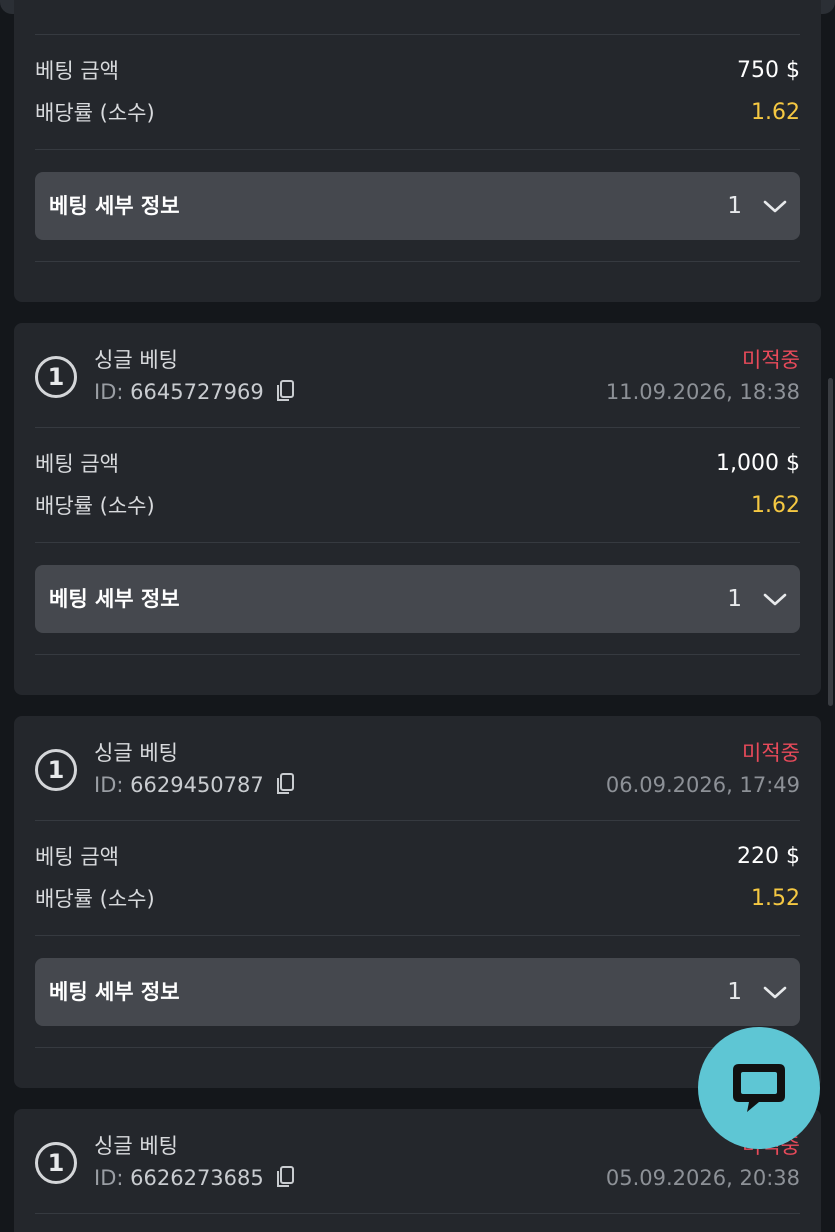 The width and height of the screenshot is (835, 1232). What do you see at coordinates (768, 70) in the screenshot?
I see `amount-value: 750 $` at bounding box center [768, 70].